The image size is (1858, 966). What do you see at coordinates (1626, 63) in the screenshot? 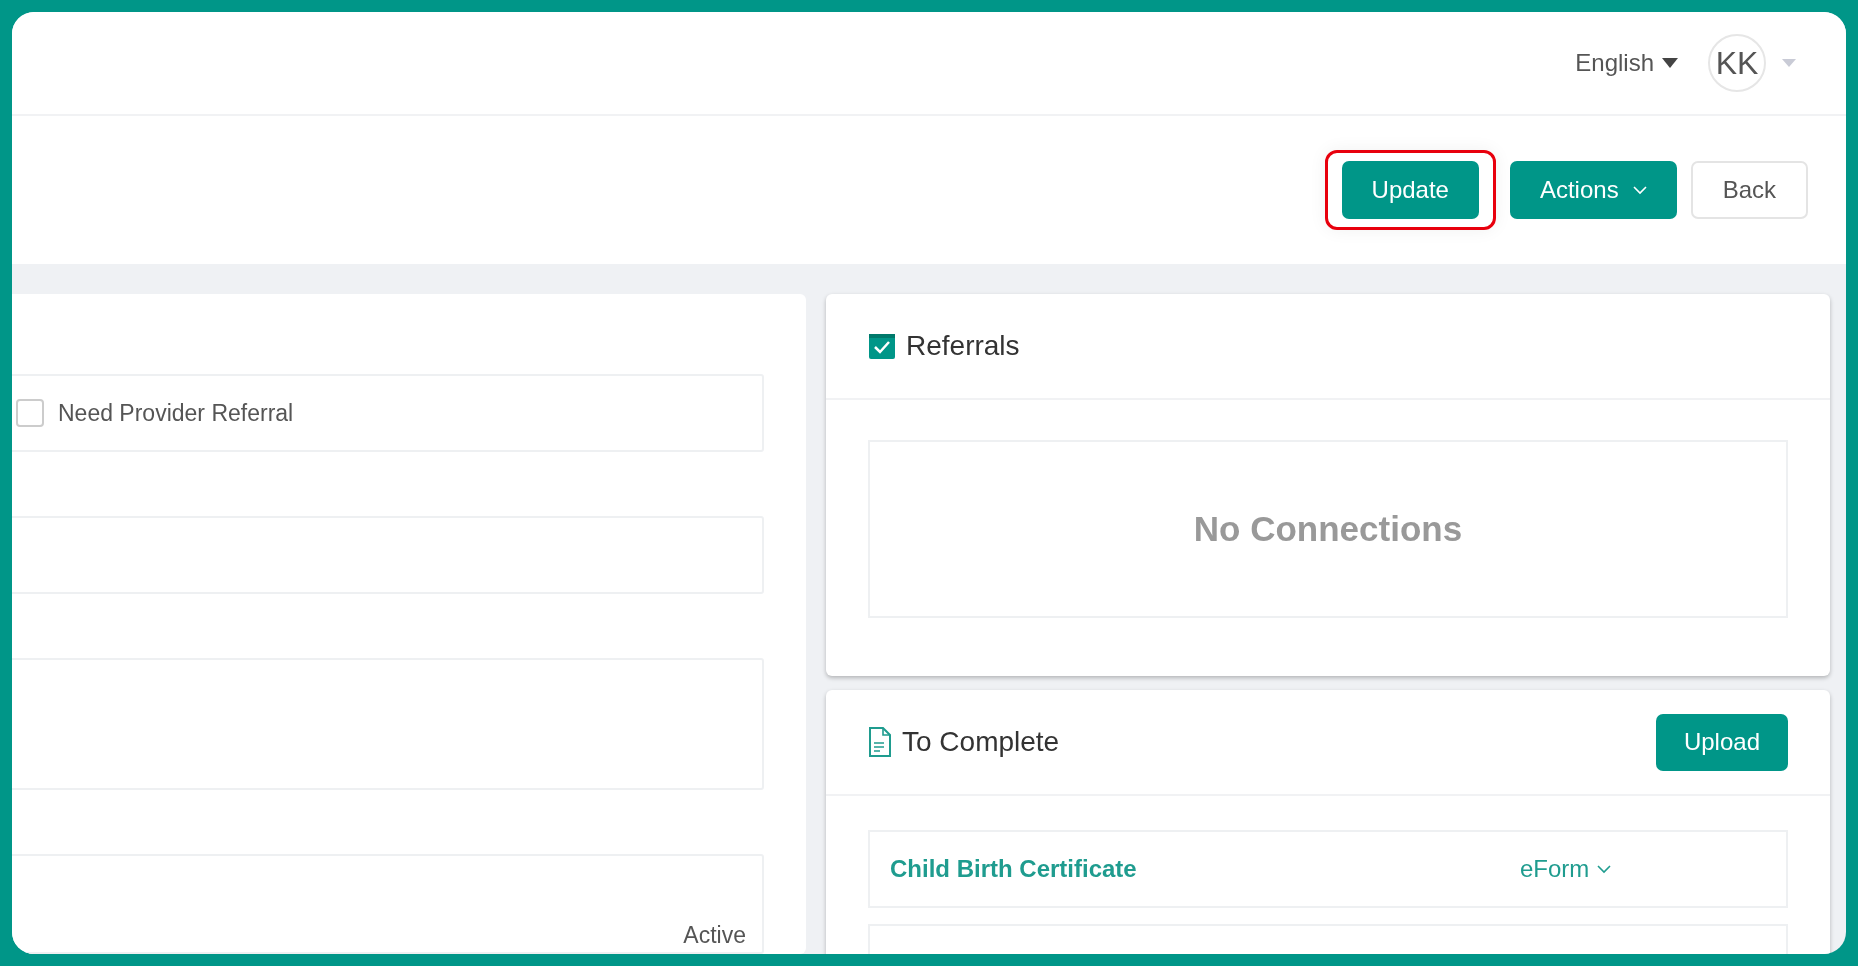
I see `language-dropdown: English` at bounding box center [1626, 63].